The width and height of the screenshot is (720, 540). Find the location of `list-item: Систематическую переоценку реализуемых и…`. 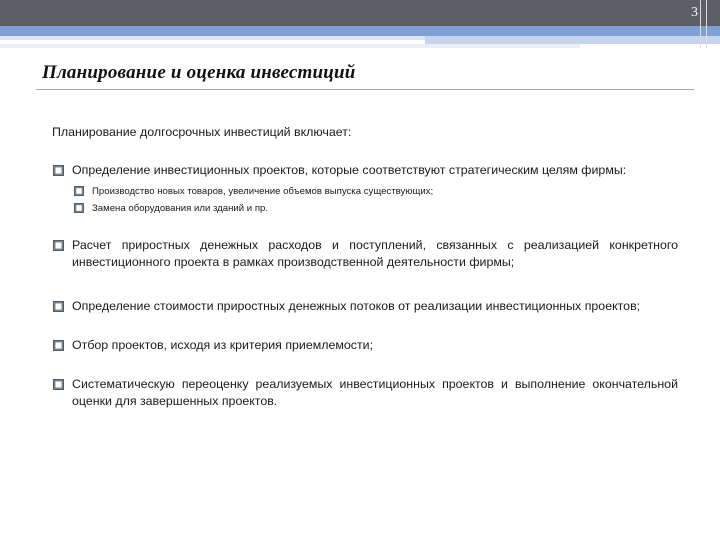

list-item: Систематическую переоценку реализуемых и… is located at coordinates (365, 393).